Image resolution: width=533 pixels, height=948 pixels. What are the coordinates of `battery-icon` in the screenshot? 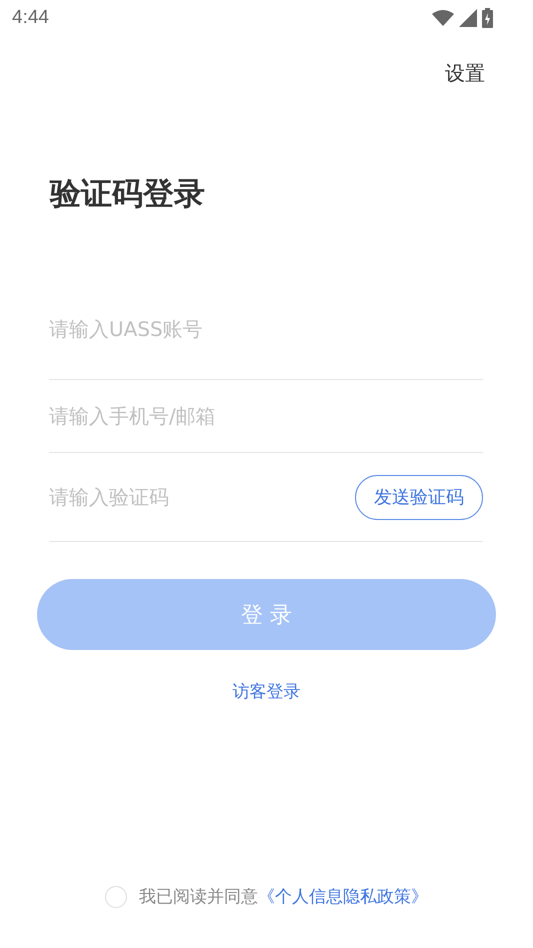 It's located at (487, 18).